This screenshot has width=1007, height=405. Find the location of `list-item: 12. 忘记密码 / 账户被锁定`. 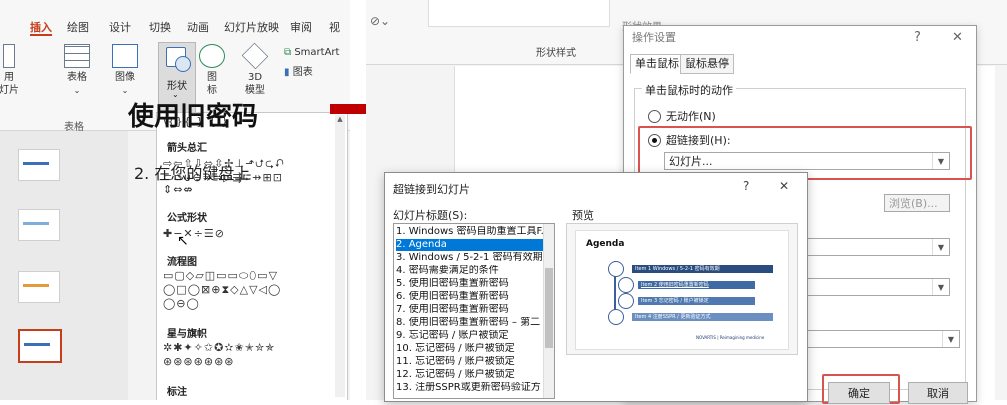

list-item: 12. 忘记密码 / 账户被锁定 is located at coordinates (471, 375).